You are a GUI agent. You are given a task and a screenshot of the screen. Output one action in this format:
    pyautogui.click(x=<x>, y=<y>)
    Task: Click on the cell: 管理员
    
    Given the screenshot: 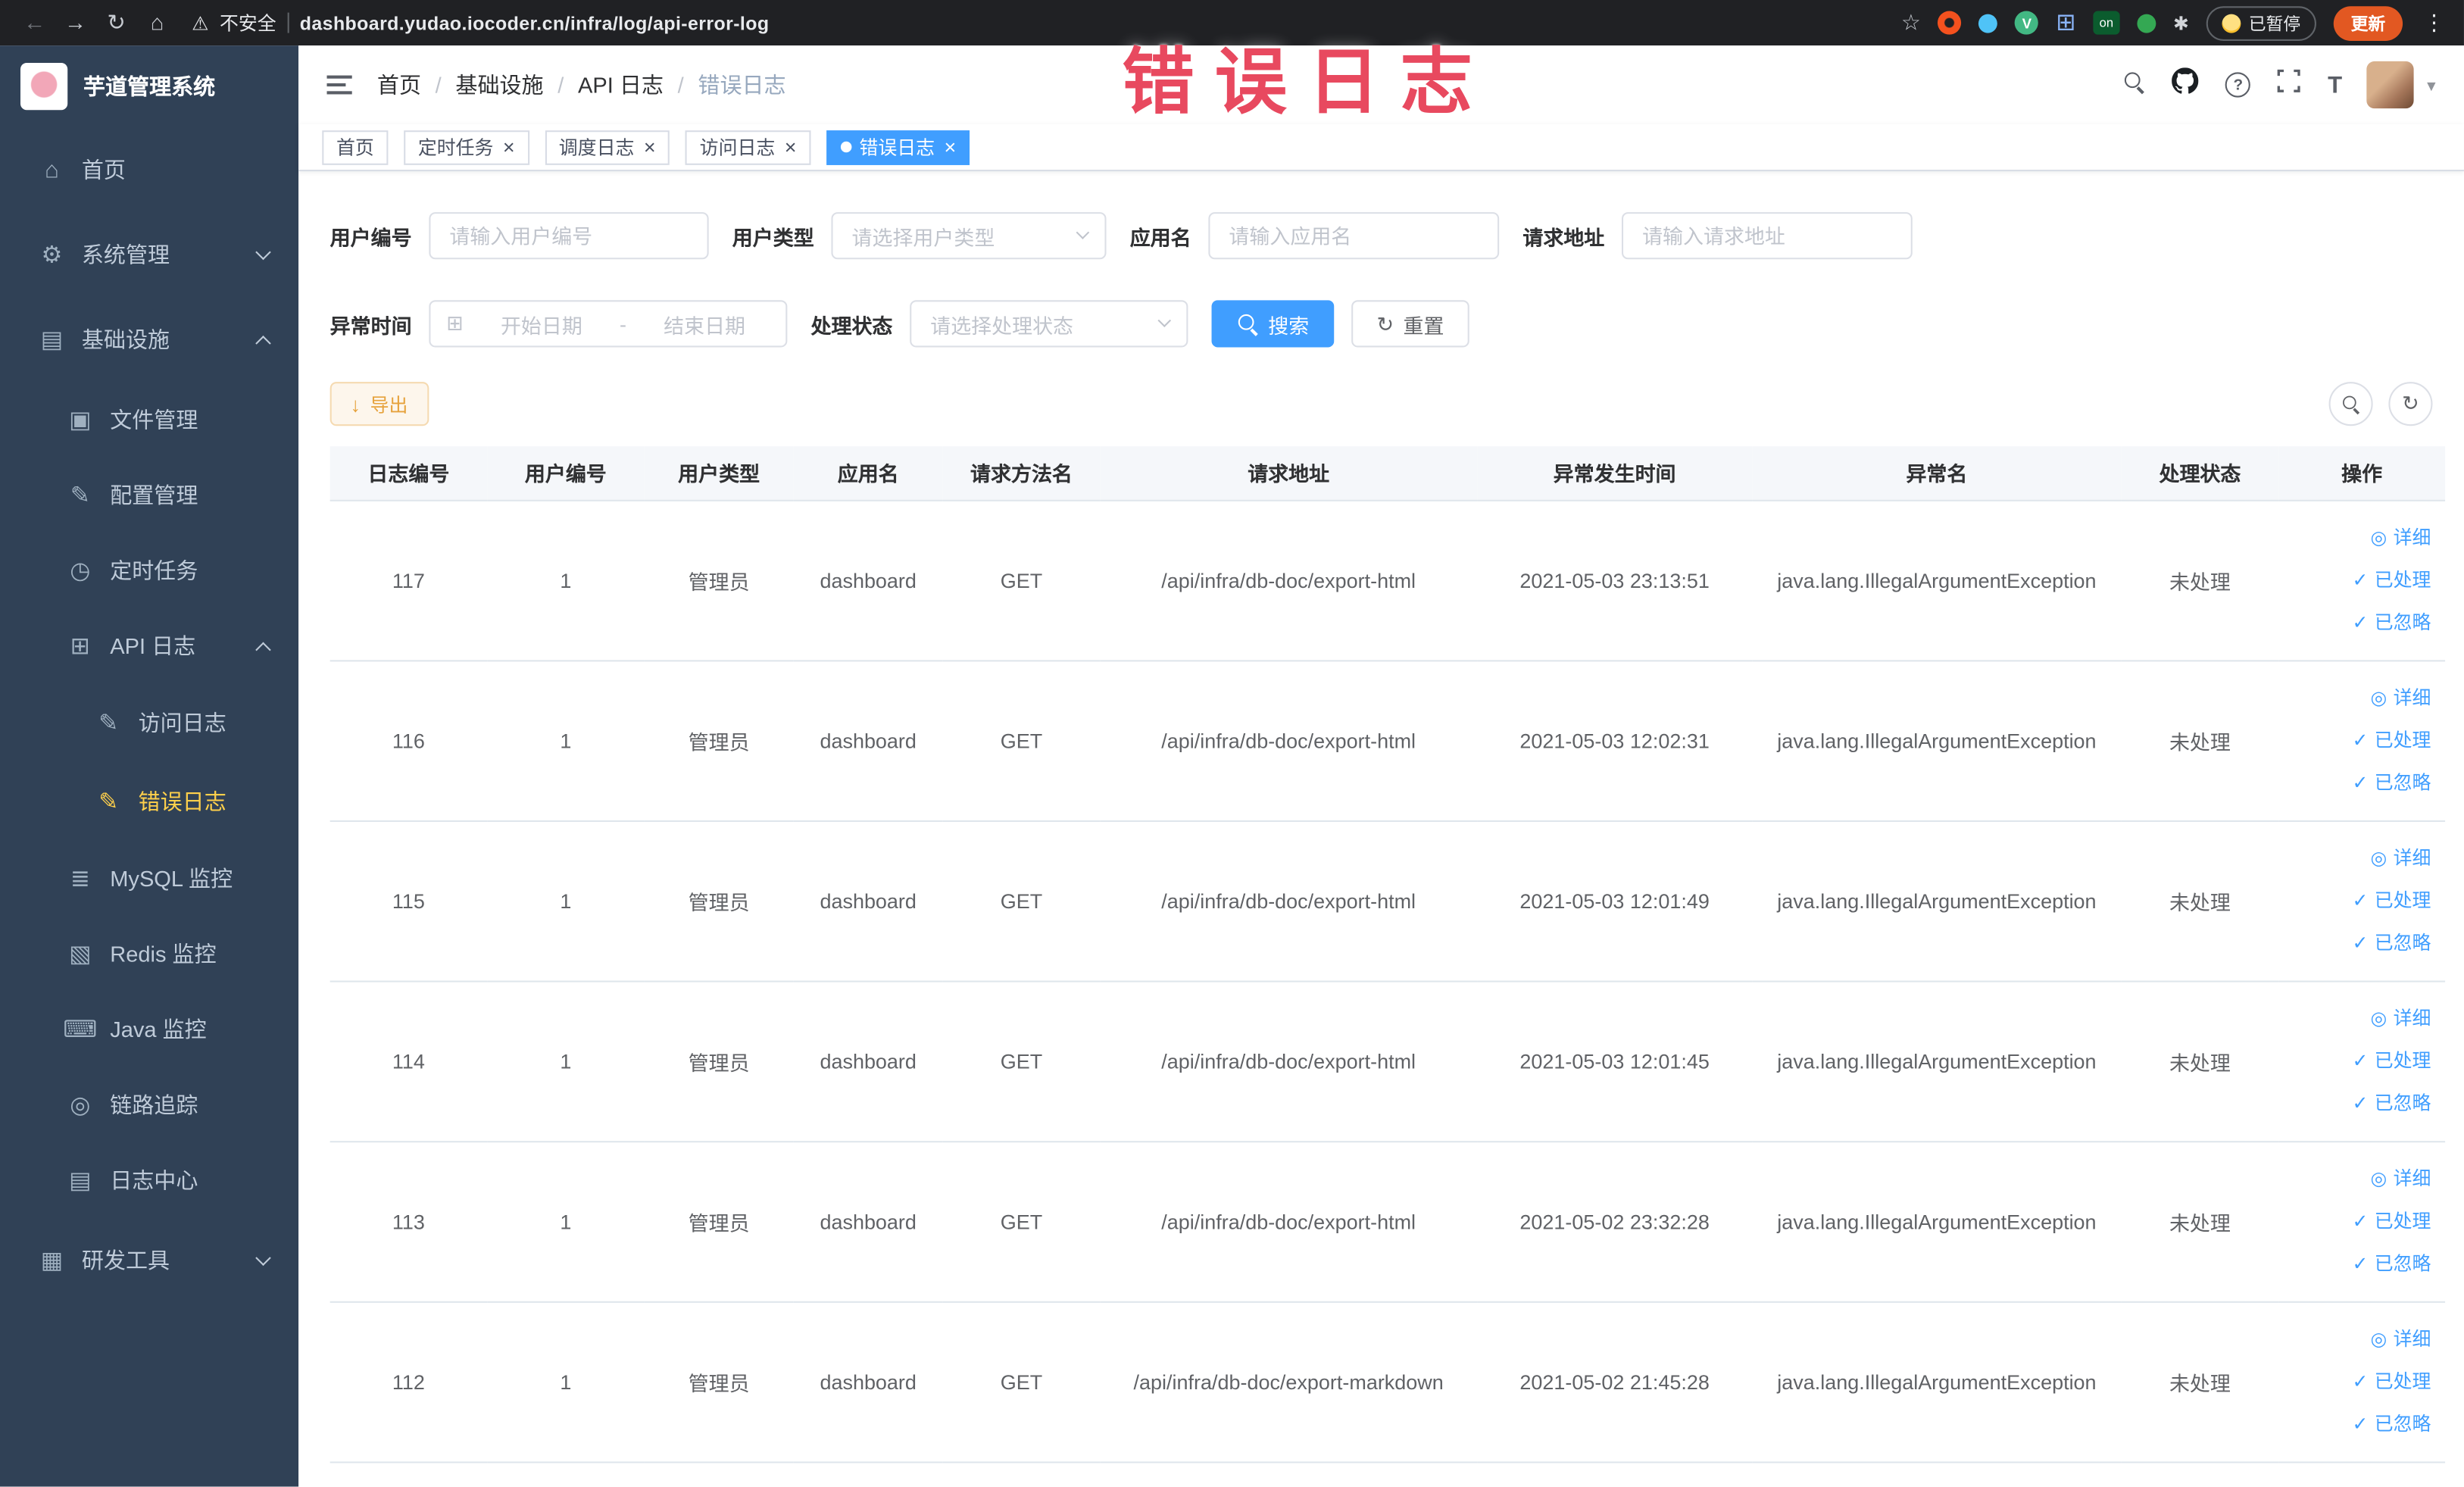 What is the action you would take?
    pyautogui.click(x=719, y=1382)
    